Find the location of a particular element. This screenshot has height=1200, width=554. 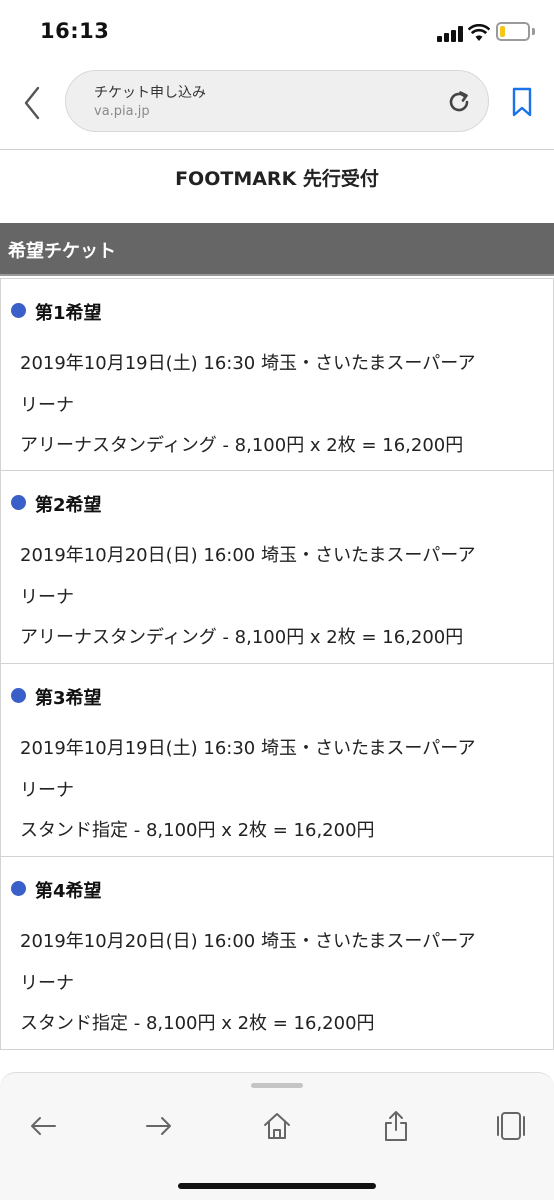

browser-nav-bar: チケット申し込み va.pia.jp is located at coordinates (277, 106).